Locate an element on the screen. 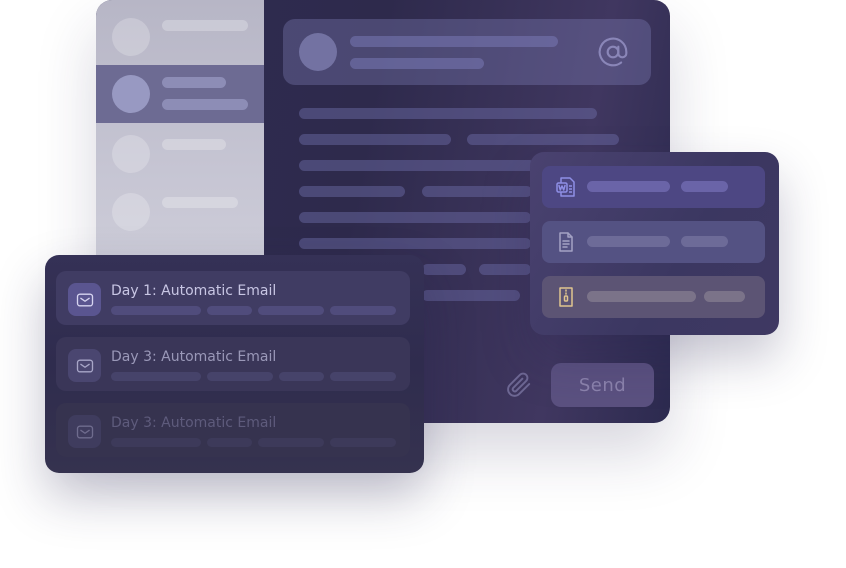 The width and height of the screenshot is (846, 568). sequence-item-day3: Day 3: Automatic Email is located at coordinates (233, 364).